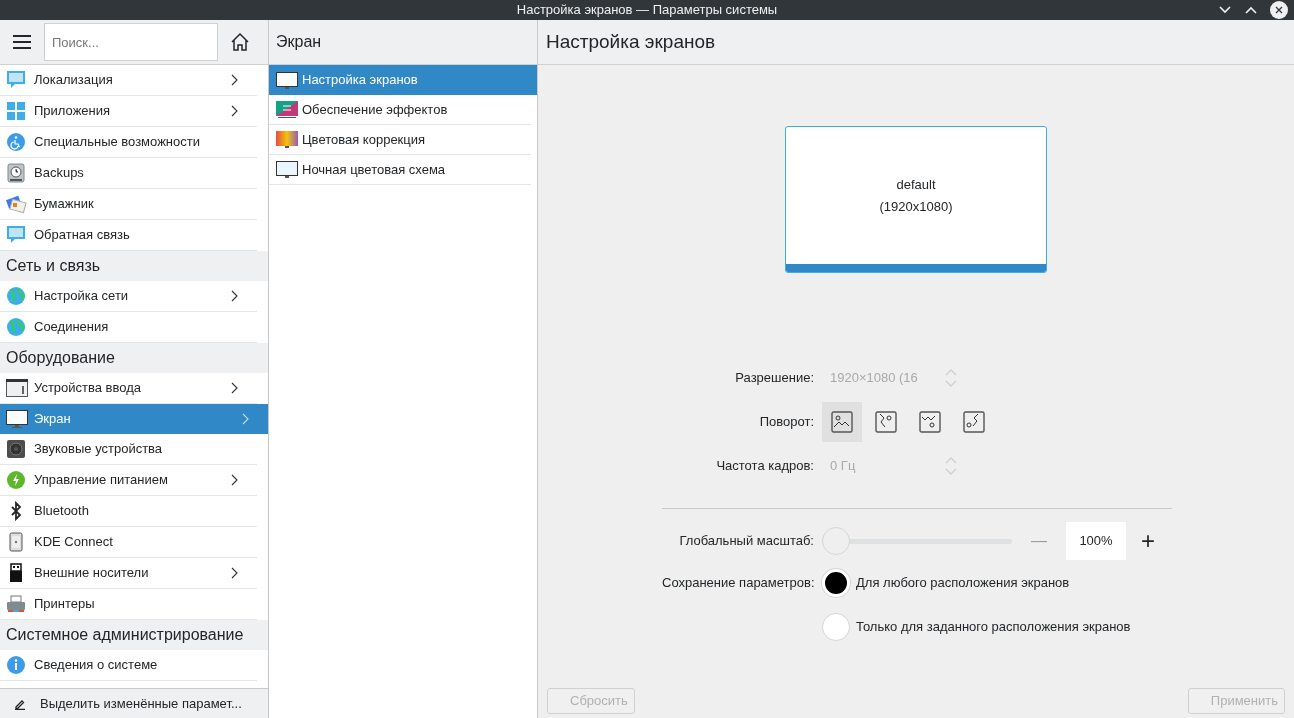  Describe the element at coordinates (1096, 541) in the screenshot. I see `scale-value-field: 100%` at that location.